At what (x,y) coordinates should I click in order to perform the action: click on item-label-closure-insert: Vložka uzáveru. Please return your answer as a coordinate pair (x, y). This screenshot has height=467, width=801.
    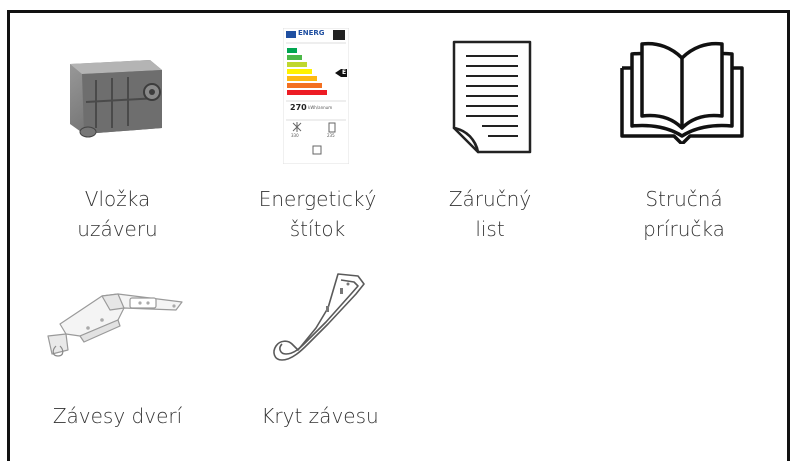
    Looking at the image, I should click on (117, 214).